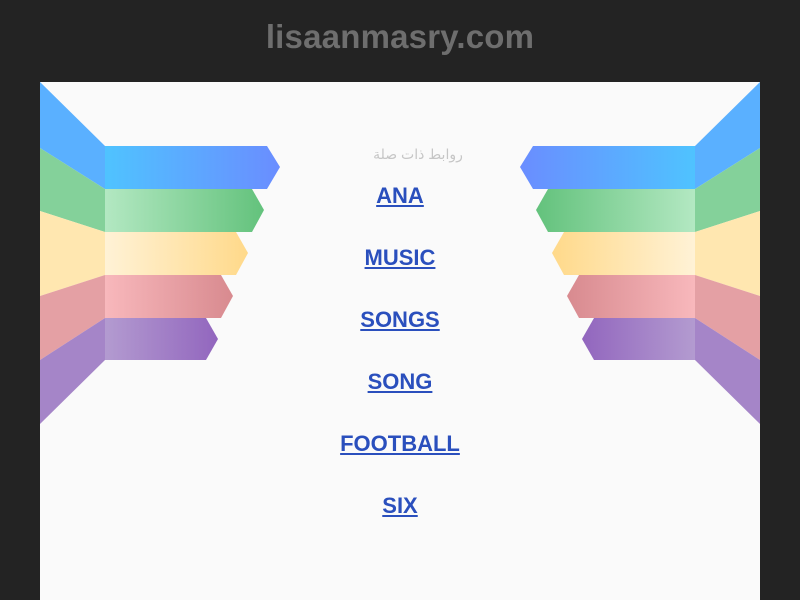  What do you see at coordinates (400, 335) in the screenshot?
I see `list-item: SONGS` at bounding box center [400, 335].